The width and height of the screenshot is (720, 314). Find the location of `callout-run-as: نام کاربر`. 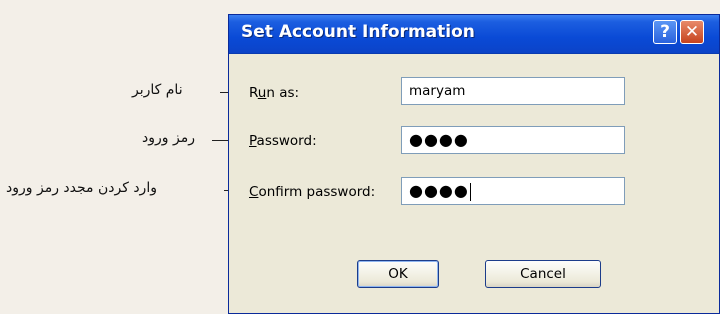

callout-run-as: نام کاربر is located at coordinates (157, 90).